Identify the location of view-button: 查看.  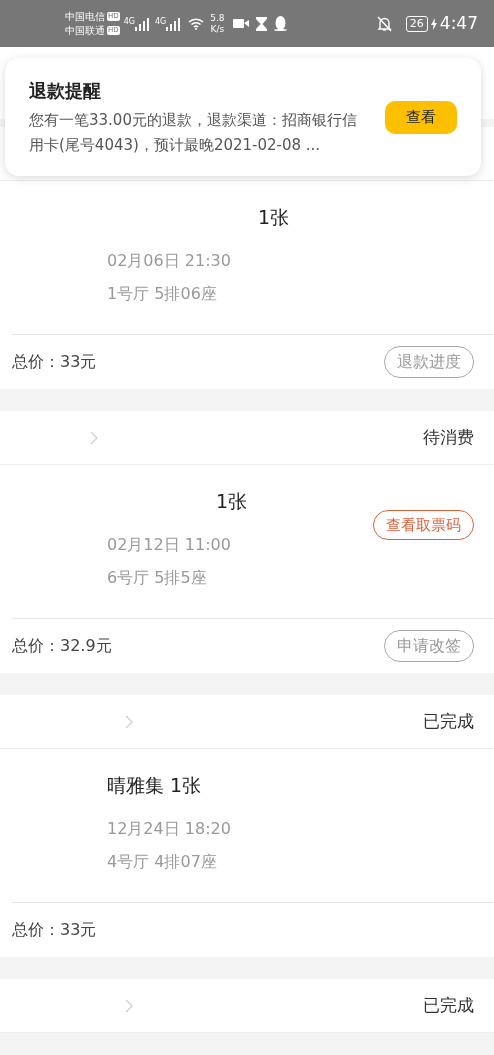
(421, 117).